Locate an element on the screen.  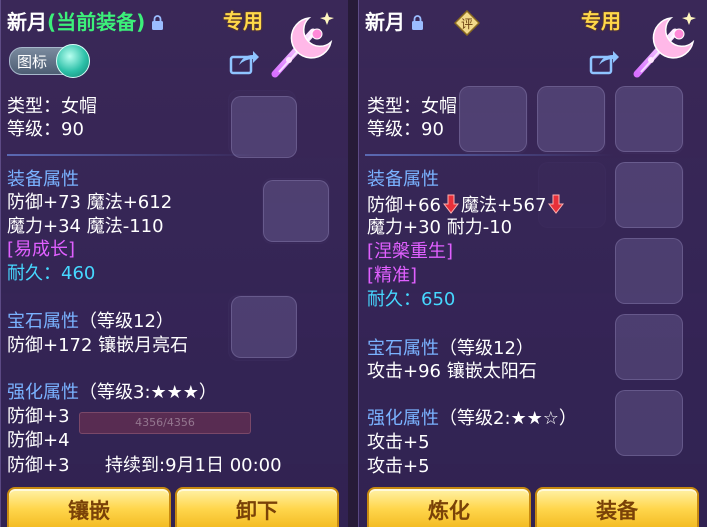
inlay-button: 镶嵌 is located at coordinates (89, 507).